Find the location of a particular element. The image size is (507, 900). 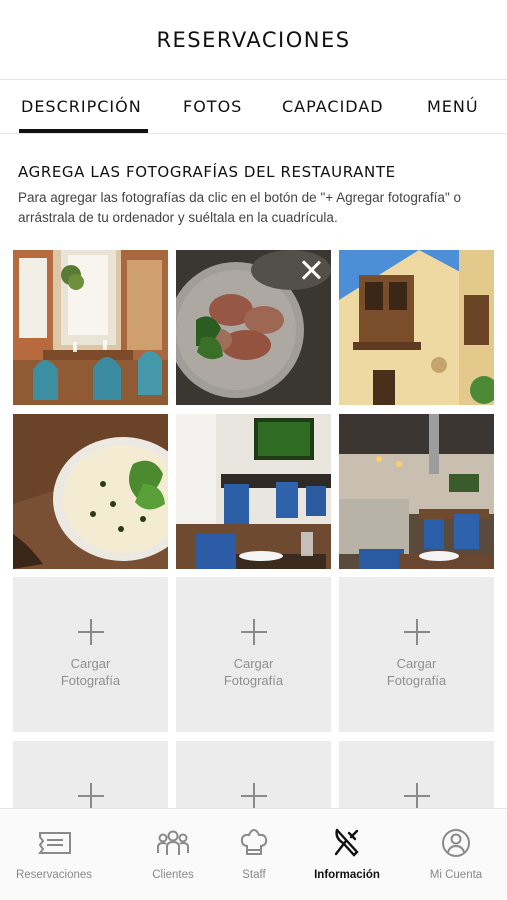

photo-tile-bar is located at coordinates (416, 491).